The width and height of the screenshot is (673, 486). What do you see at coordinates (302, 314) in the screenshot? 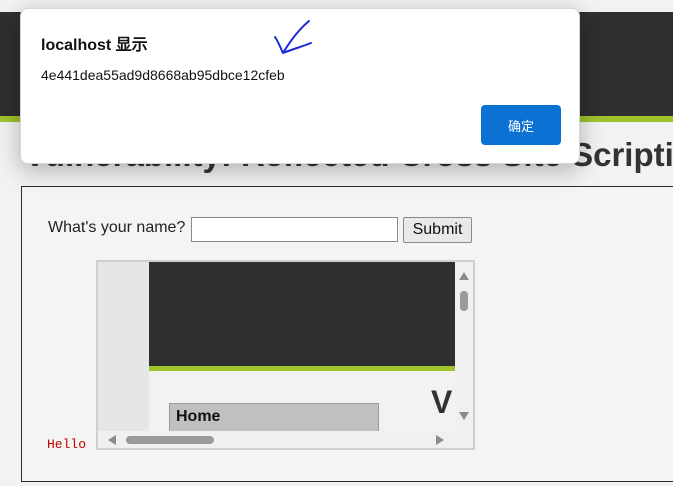
I see `iframe-header` at bounding box center [302, 314].